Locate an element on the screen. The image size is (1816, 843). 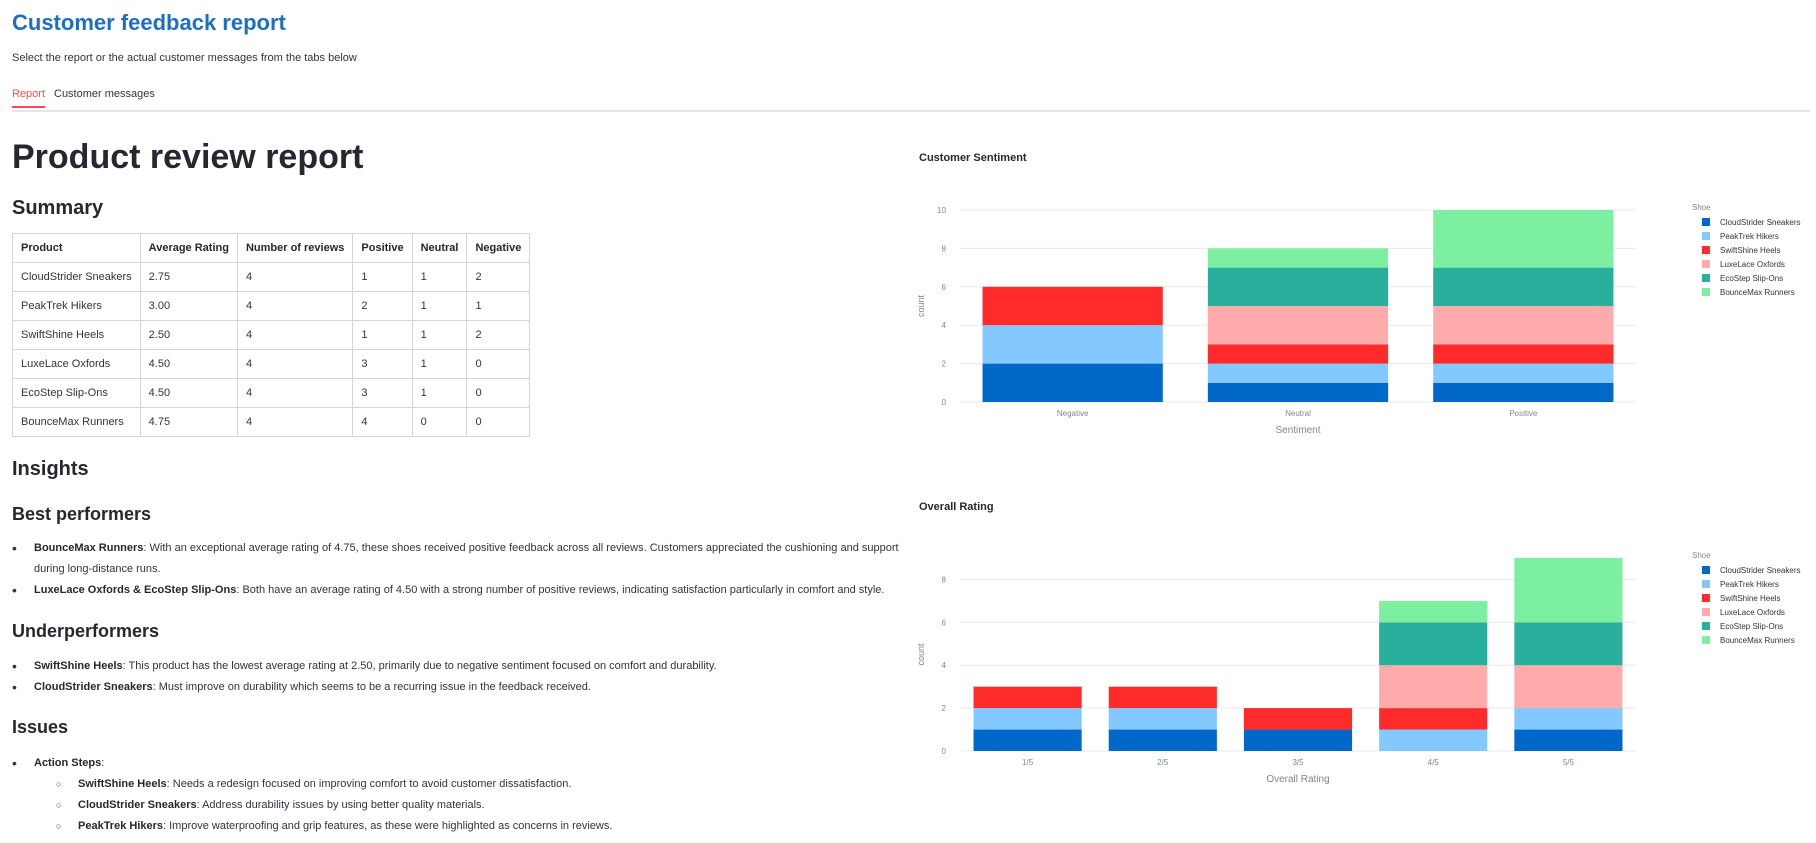
action-steps-colon: : is located at coordinates (103, 763).